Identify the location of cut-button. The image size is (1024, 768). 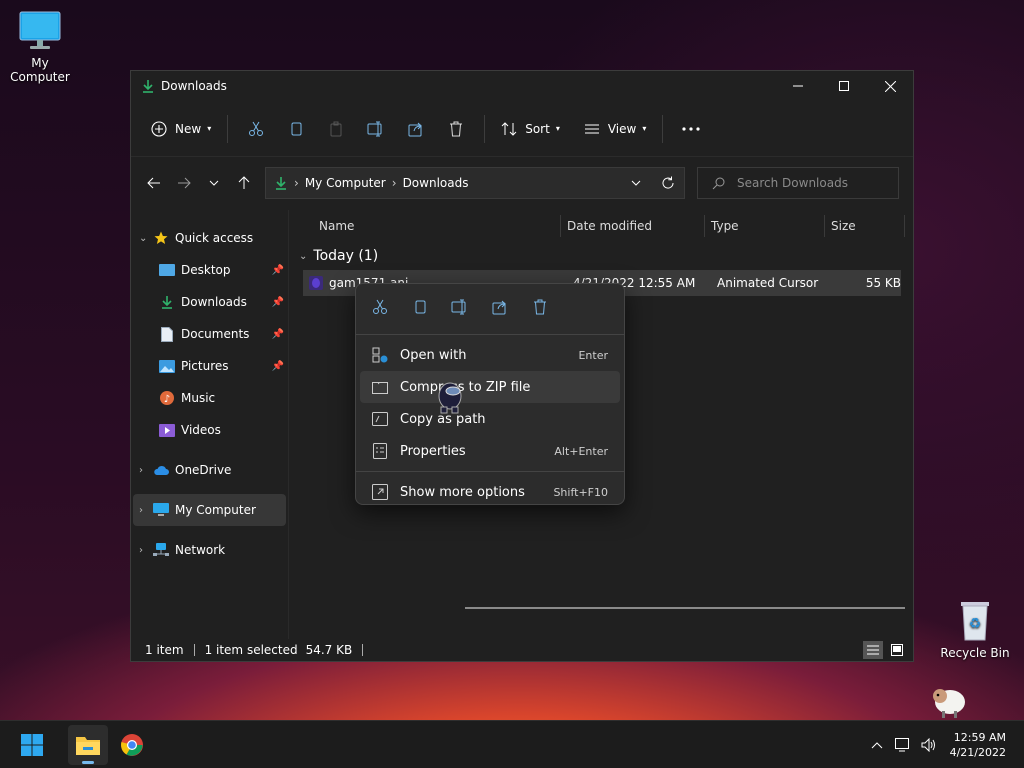
(256, 129).